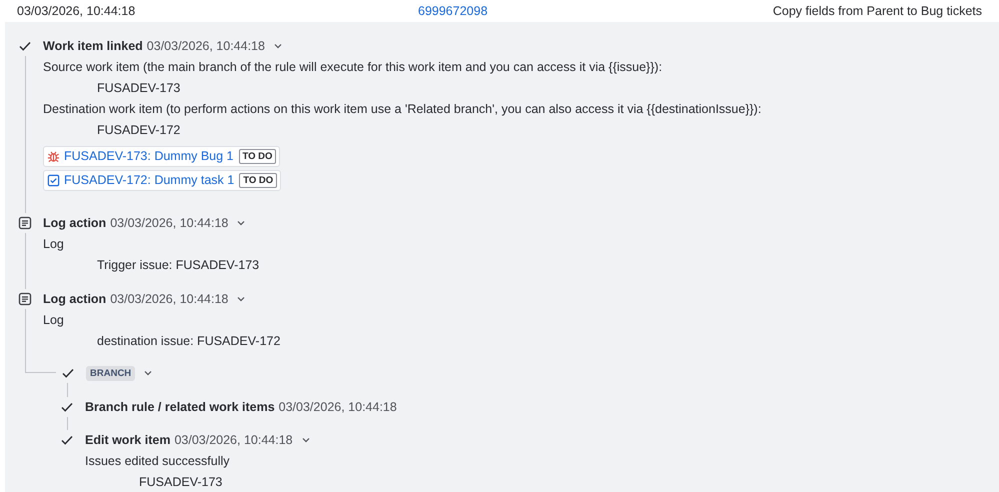 The width and height of the screenshot is (999, 492). I want to click on work-item-chip: FUSADEV-173: Dummy Bug 1 TO DO, so click(161, 156).